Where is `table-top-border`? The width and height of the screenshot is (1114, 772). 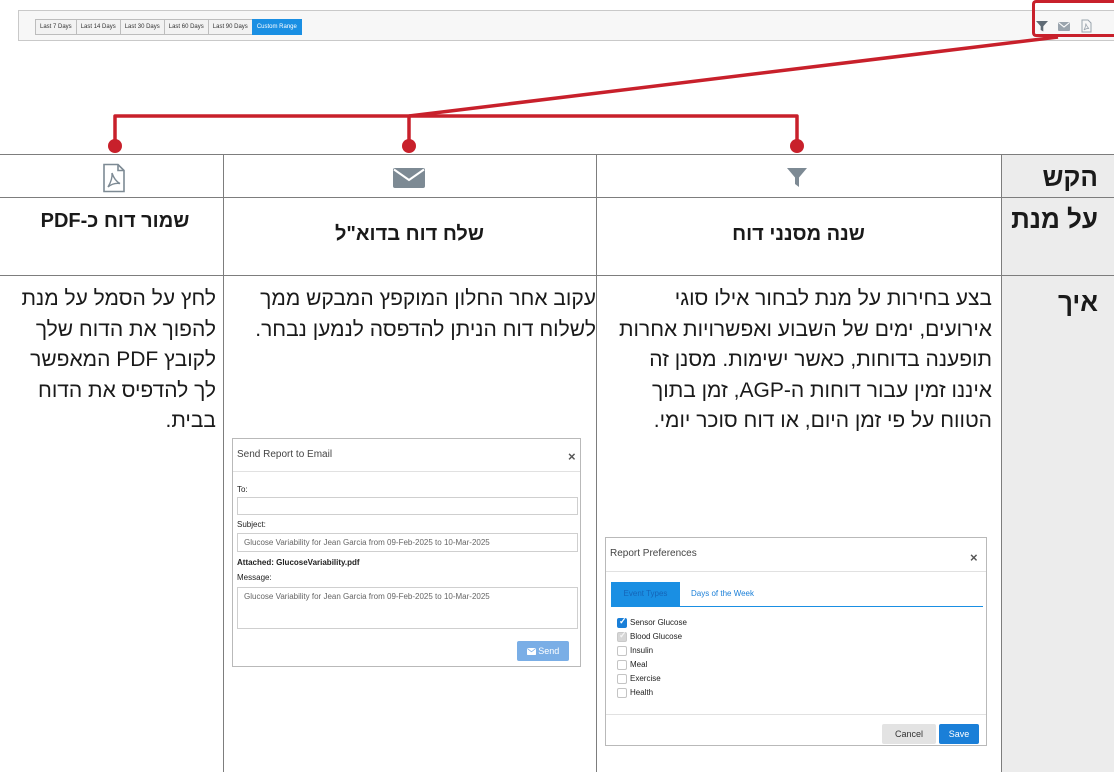
table-top-border is located at coordinates (557, 154).